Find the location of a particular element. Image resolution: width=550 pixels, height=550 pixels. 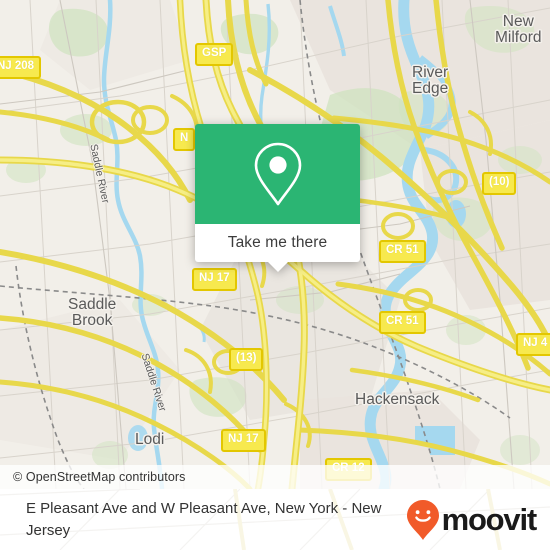

shield-cr-51-lower: CR 51 is located at coordinates (402, 322).